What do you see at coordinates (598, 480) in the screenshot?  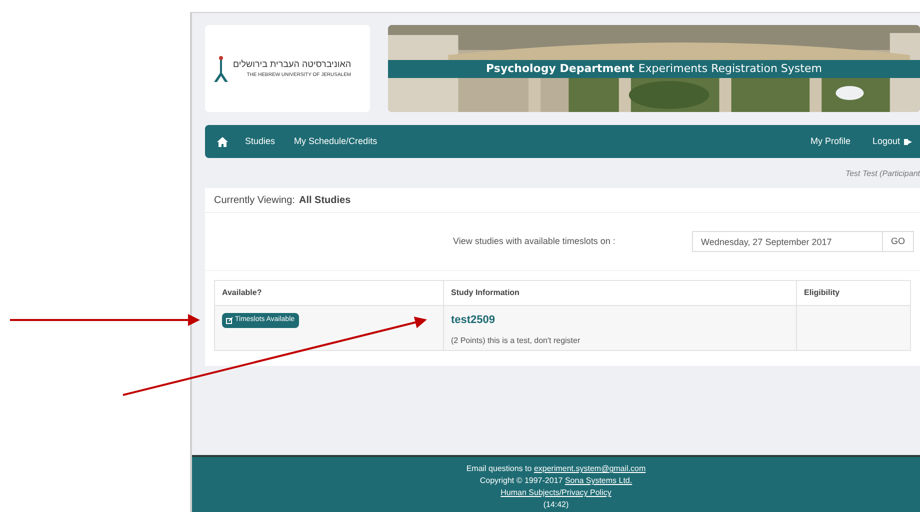 I see `company-link: Sona Systems Ltd.` at bounding box center [598, 480].